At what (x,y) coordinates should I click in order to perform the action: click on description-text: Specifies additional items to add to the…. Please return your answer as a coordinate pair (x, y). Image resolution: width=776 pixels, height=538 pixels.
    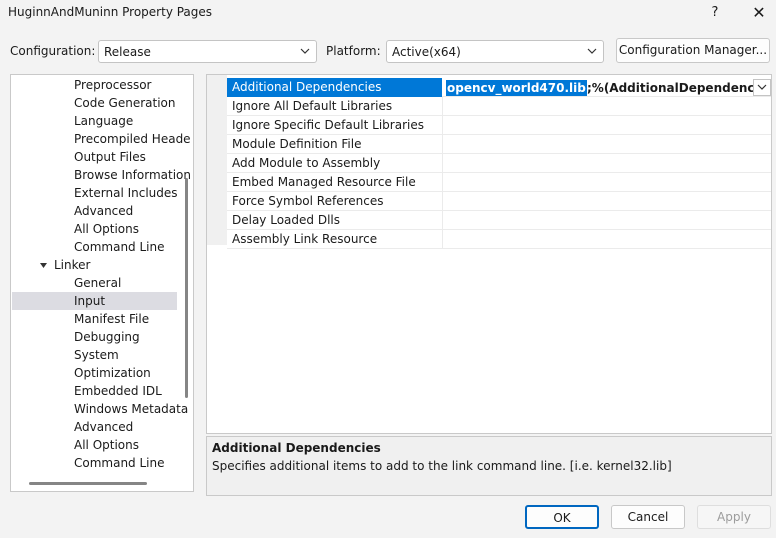
    Looking at the image, I should click on (442, 466).